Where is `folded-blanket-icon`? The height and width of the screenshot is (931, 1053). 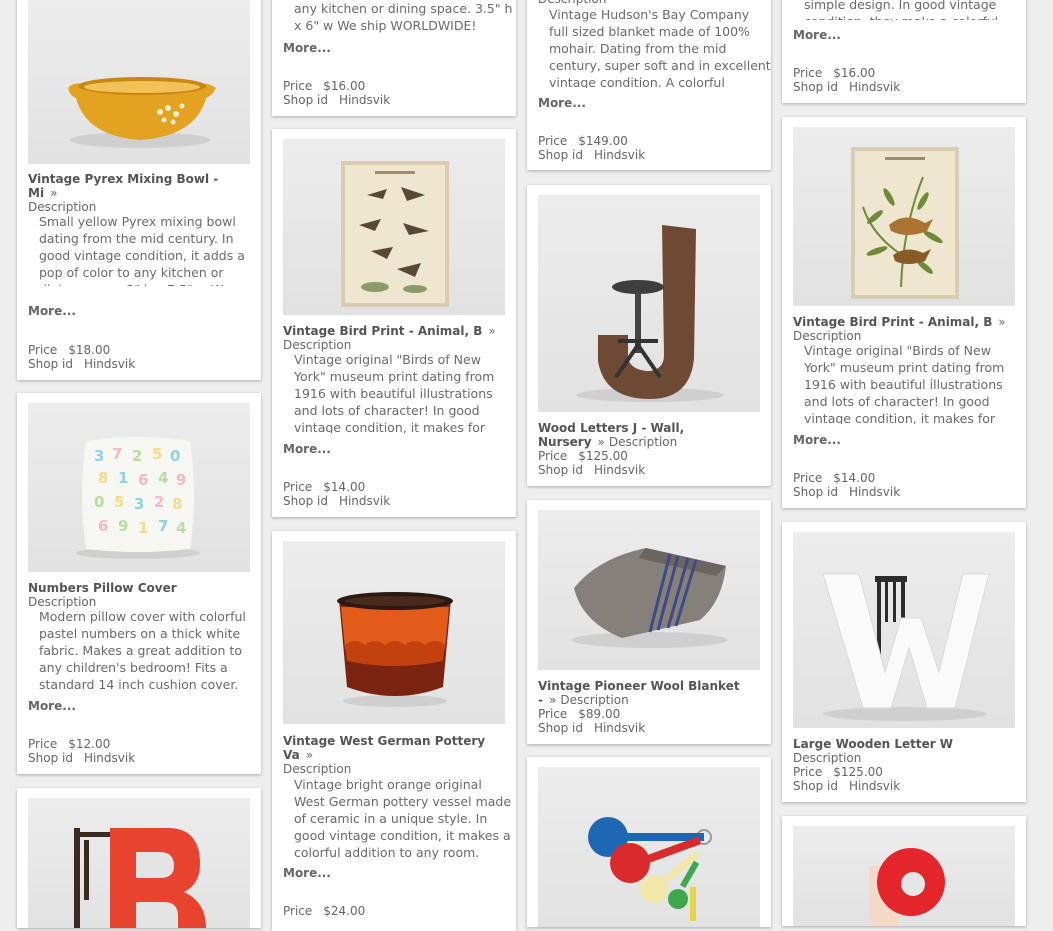 folded-blanket-icon is located at coordinates (650, 598).